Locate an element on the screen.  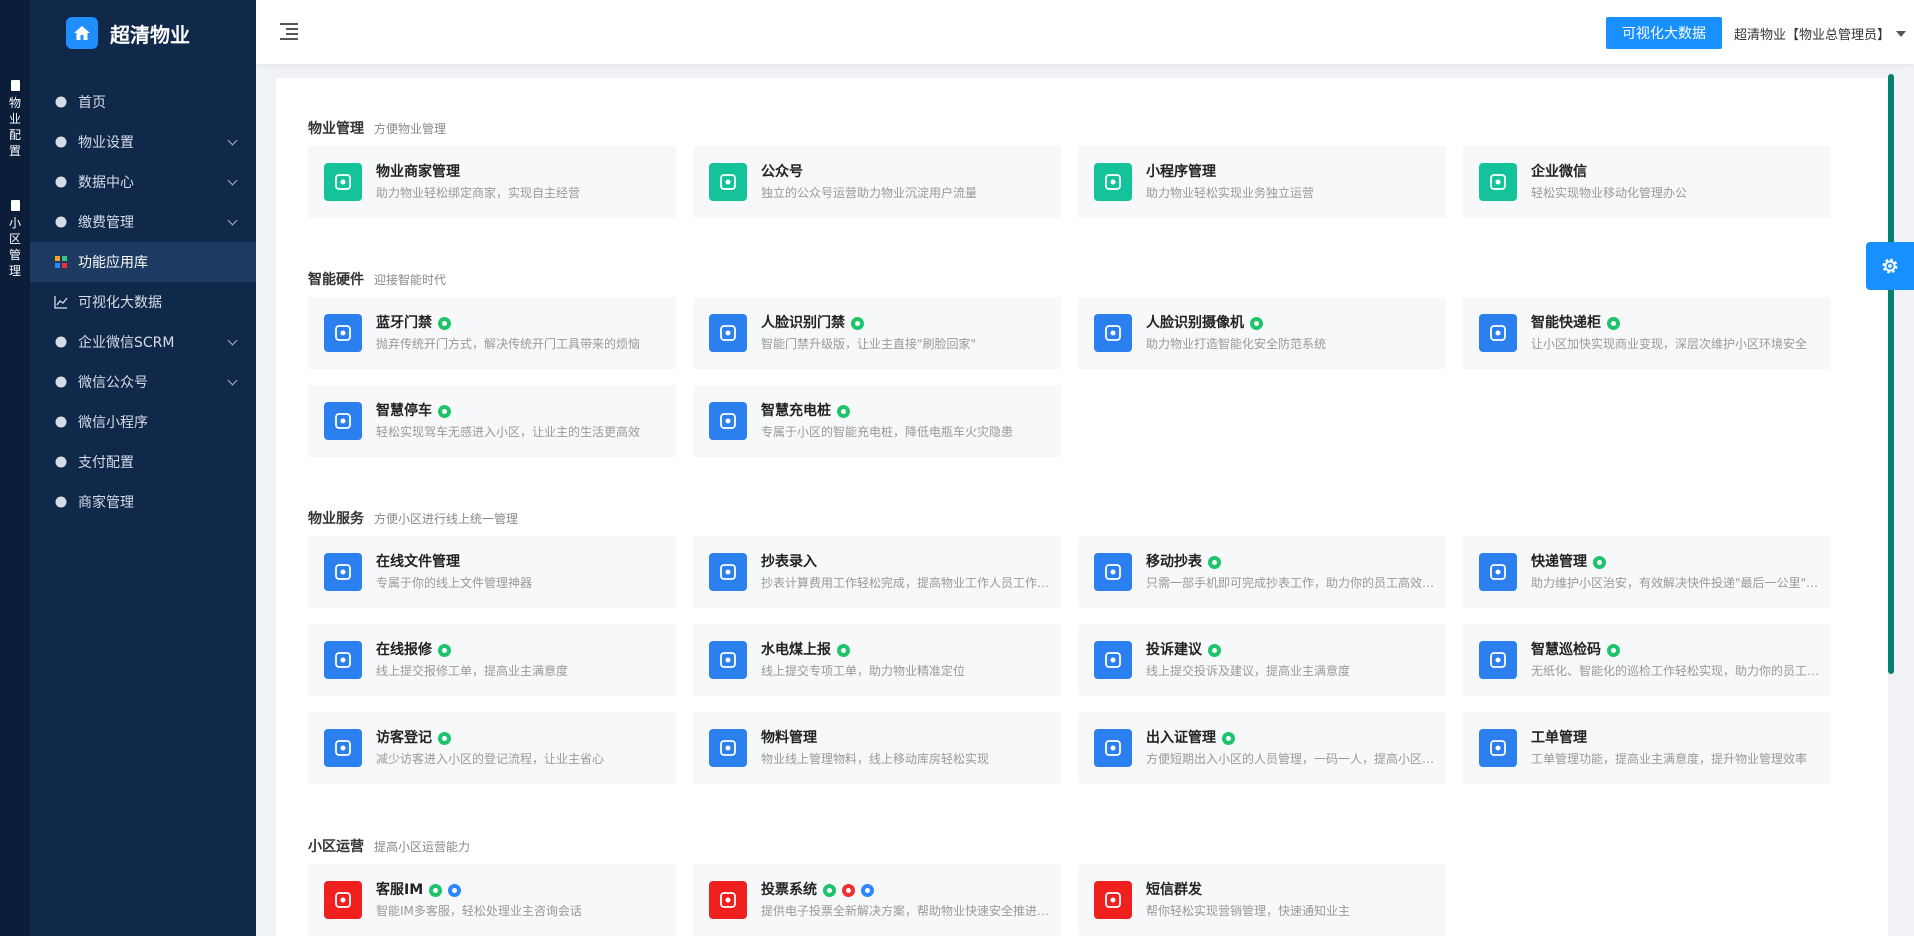
chat-bubble-icon is located at coordinates (61, 342).